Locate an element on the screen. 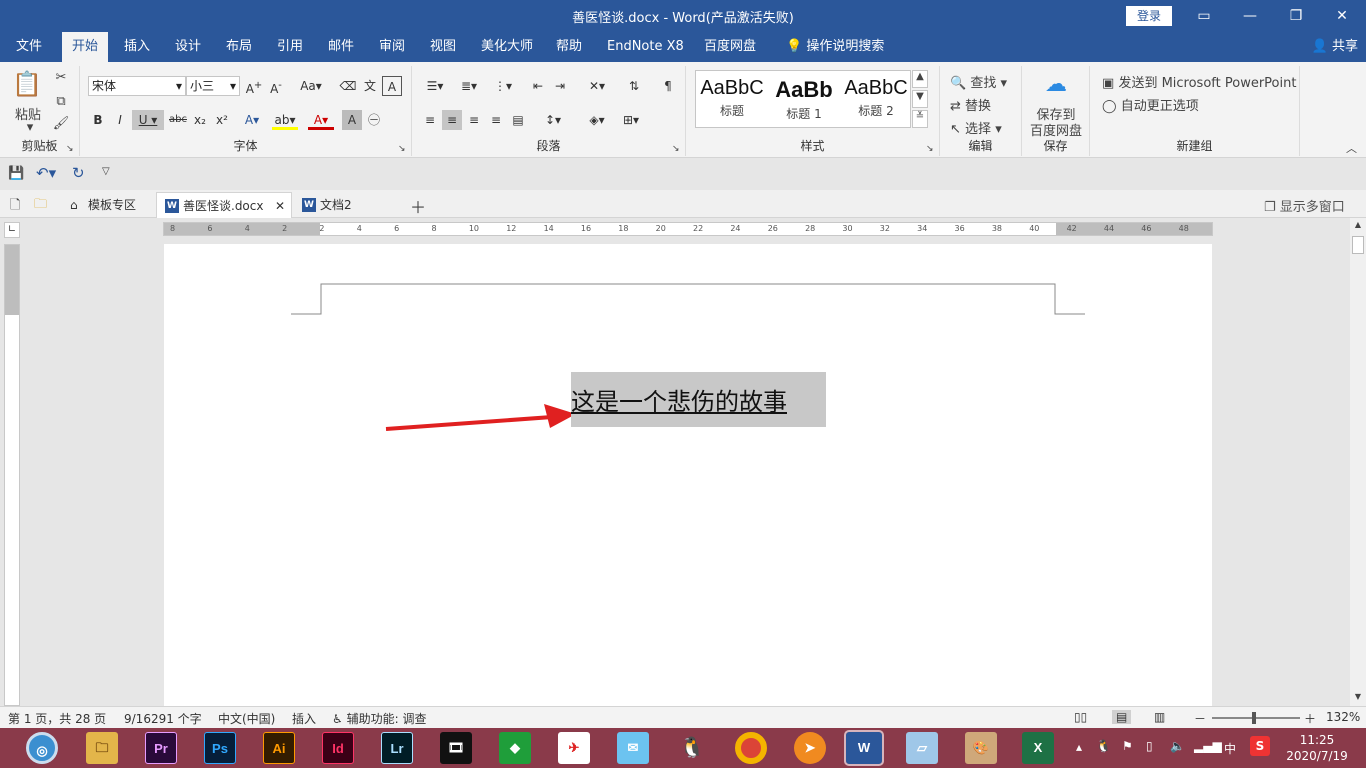 The image size is (1366, 768). font-launcher-icon: ↘ is located at coordinates (402, 149).